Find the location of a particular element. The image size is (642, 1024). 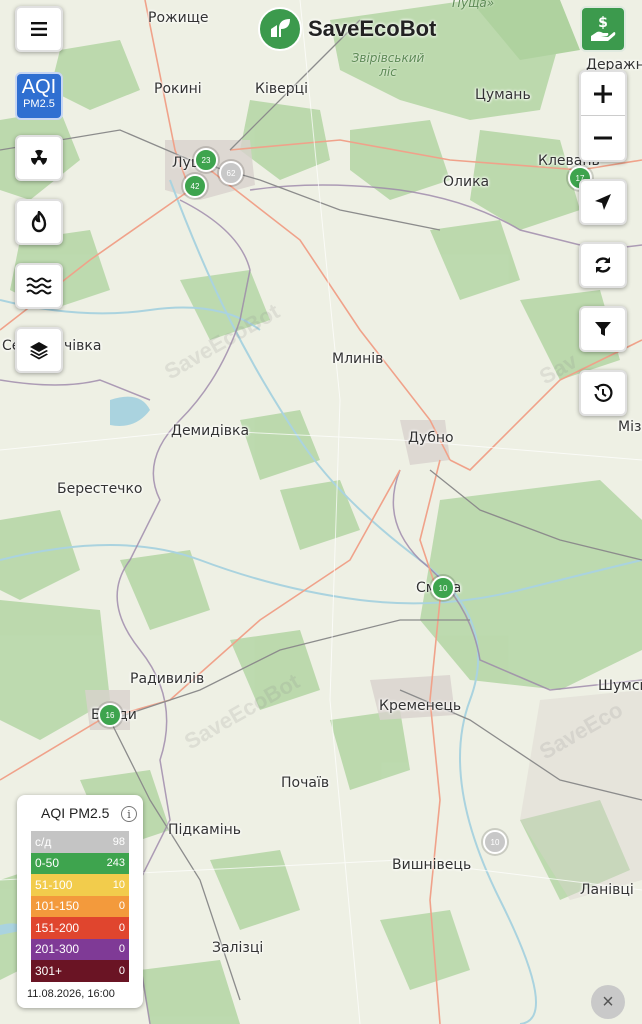

locate-icon is located at coordinates (603, 202).